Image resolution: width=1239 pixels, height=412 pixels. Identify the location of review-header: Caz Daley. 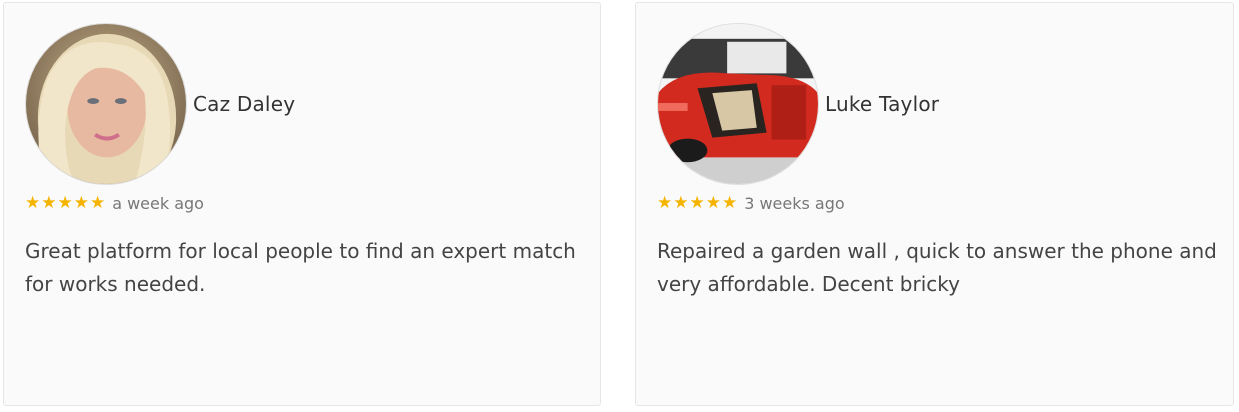
(160, 104).